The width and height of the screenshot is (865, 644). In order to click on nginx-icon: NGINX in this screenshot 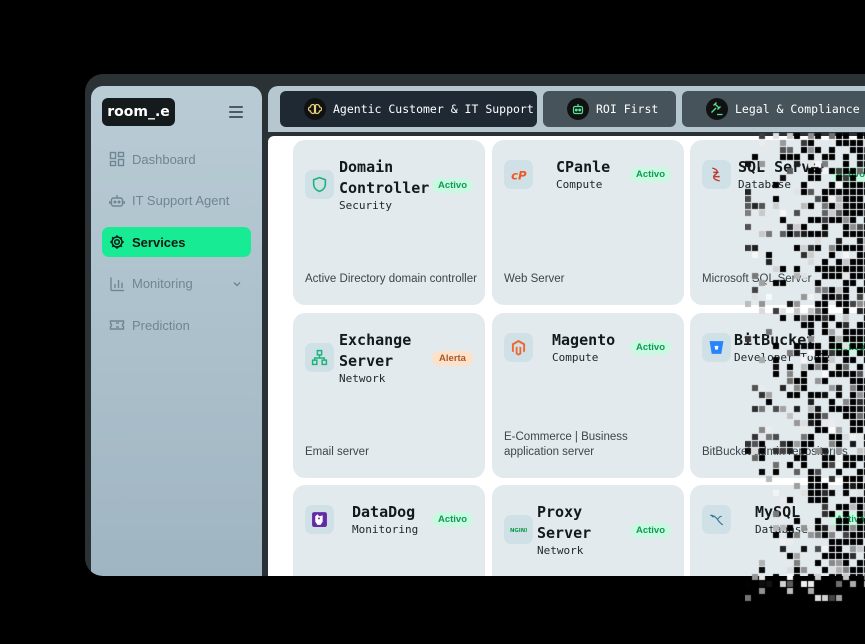, I will do `click(518, 529)`.